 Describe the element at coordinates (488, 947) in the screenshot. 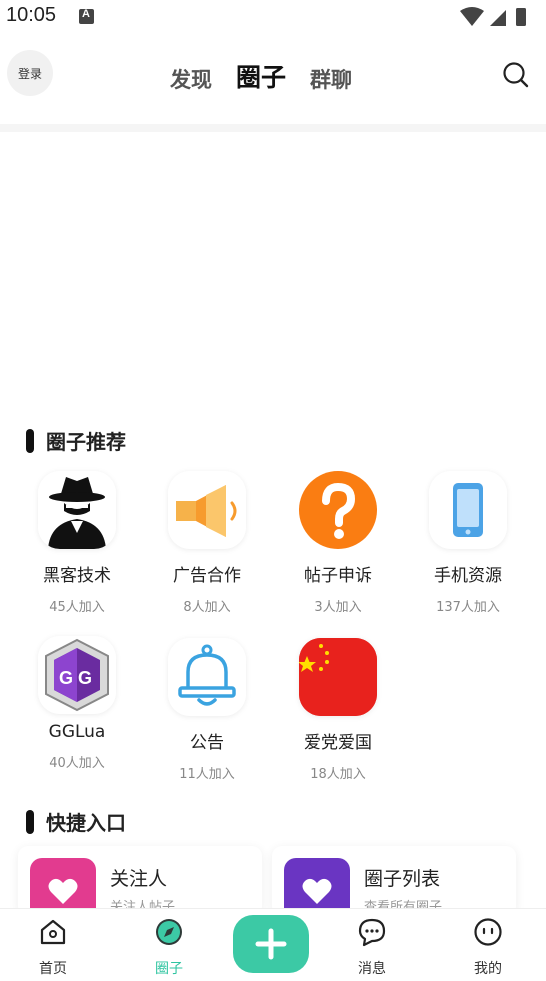

I see `nav-profile: 我的` at that location.